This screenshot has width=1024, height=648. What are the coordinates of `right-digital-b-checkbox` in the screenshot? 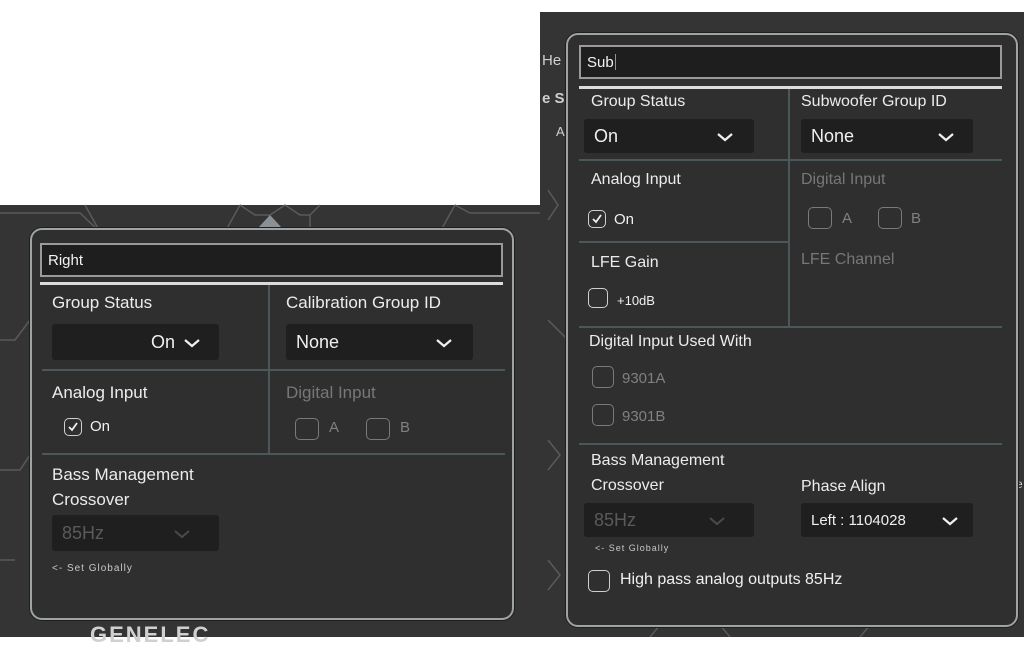 It's located at (890, 218).